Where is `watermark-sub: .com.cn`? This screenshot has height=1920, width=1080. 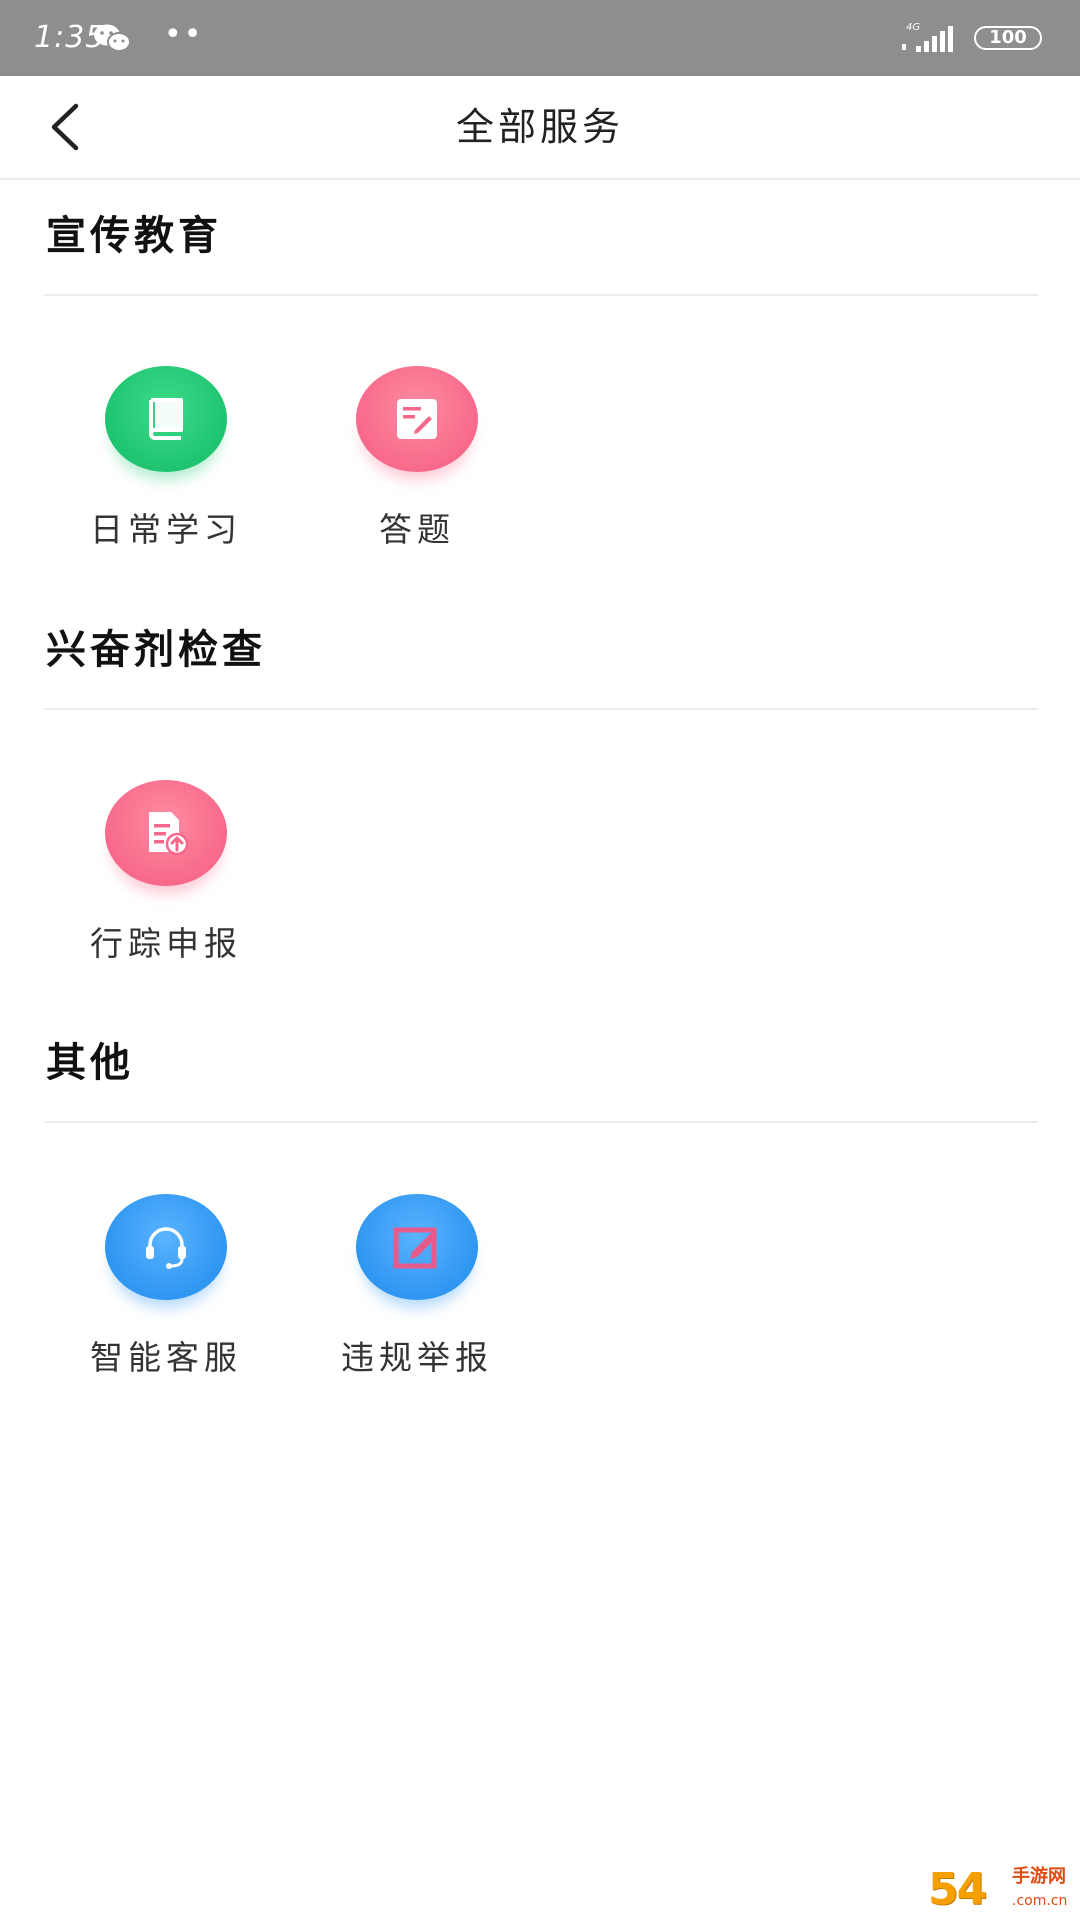
watermark-sub: .com.cn is located at coordinates (1040, 1901).